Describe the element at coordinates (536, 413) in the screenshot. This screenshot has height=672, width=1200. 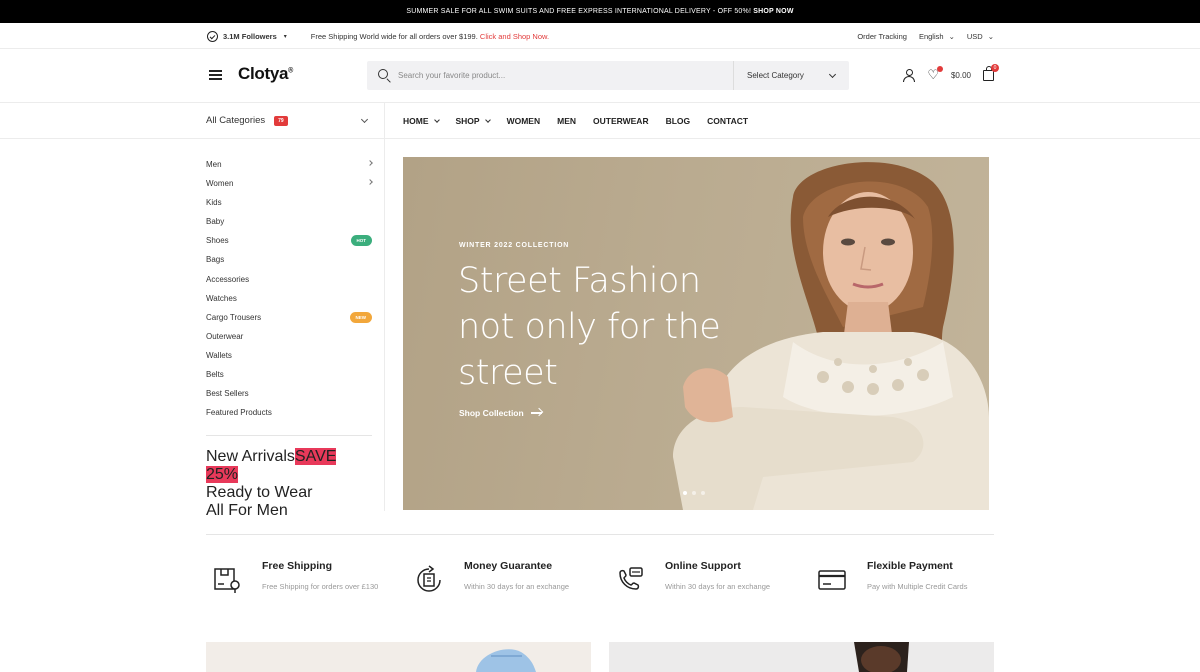
I see `arrow-right-icon` at that location.